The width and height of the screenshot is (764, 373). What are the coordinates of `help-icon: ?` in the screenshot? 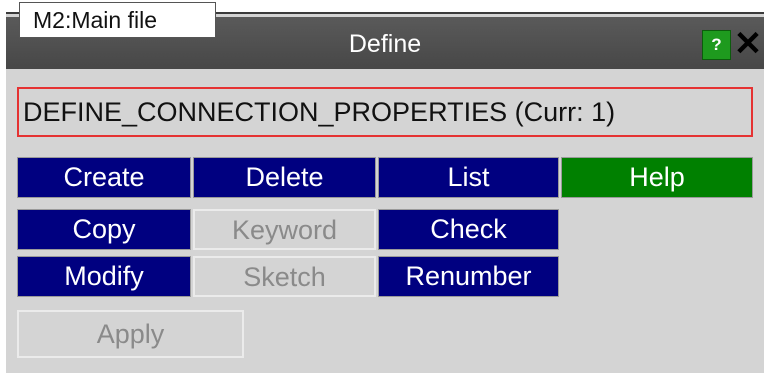 It's located at (716, 45).